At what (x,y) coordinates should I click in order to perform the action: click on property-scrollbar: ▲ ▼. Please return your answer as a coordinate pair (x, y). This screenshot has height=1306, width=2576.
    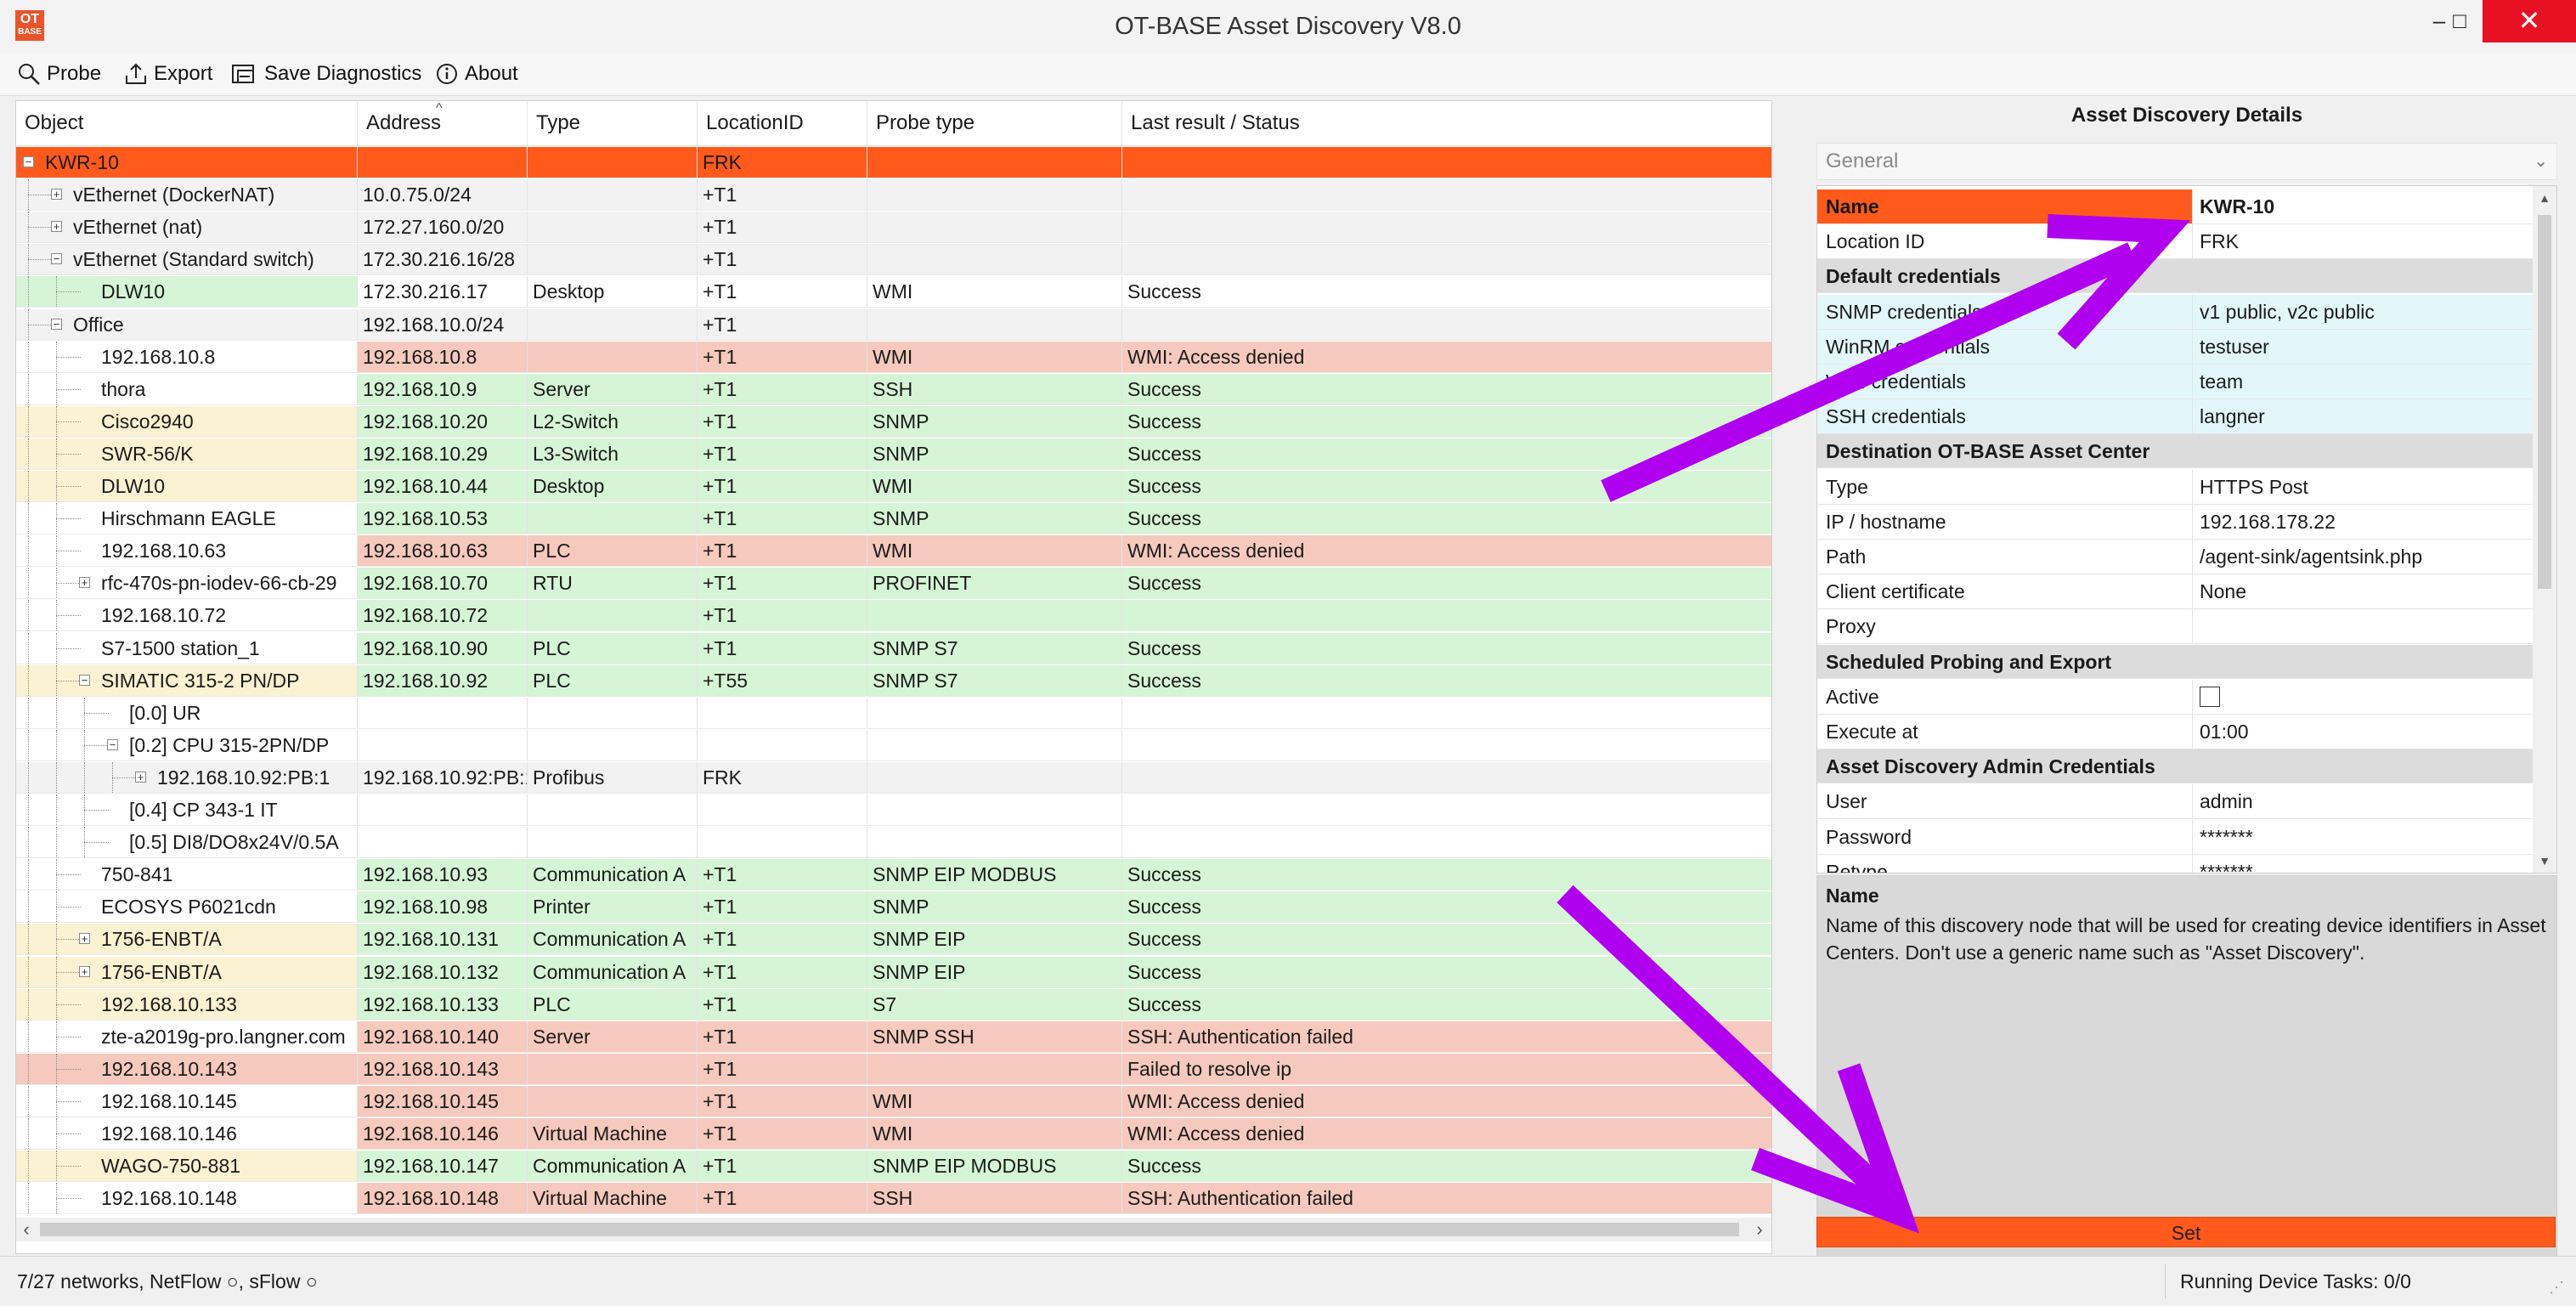
    Looking at the image, I should click on (2544, 530).